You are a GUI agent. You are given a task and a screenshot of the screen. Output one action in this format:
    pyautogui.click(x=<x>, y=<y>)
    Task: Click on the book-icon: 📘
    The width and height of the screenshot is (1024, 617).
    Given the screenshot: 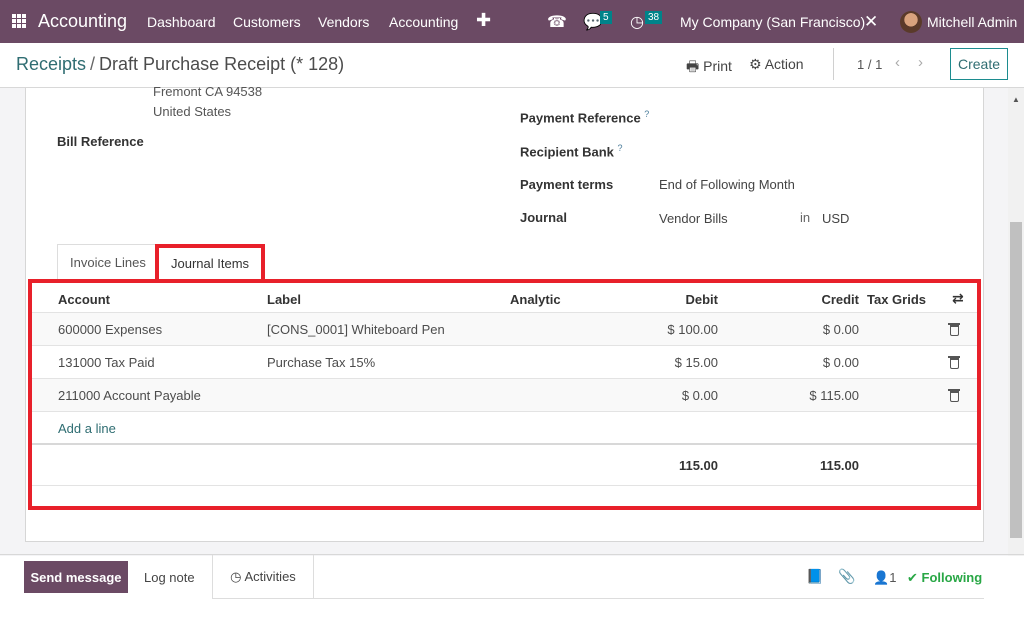 What is the action you would take?
    pyautogui.click(x=814, y=576)
    